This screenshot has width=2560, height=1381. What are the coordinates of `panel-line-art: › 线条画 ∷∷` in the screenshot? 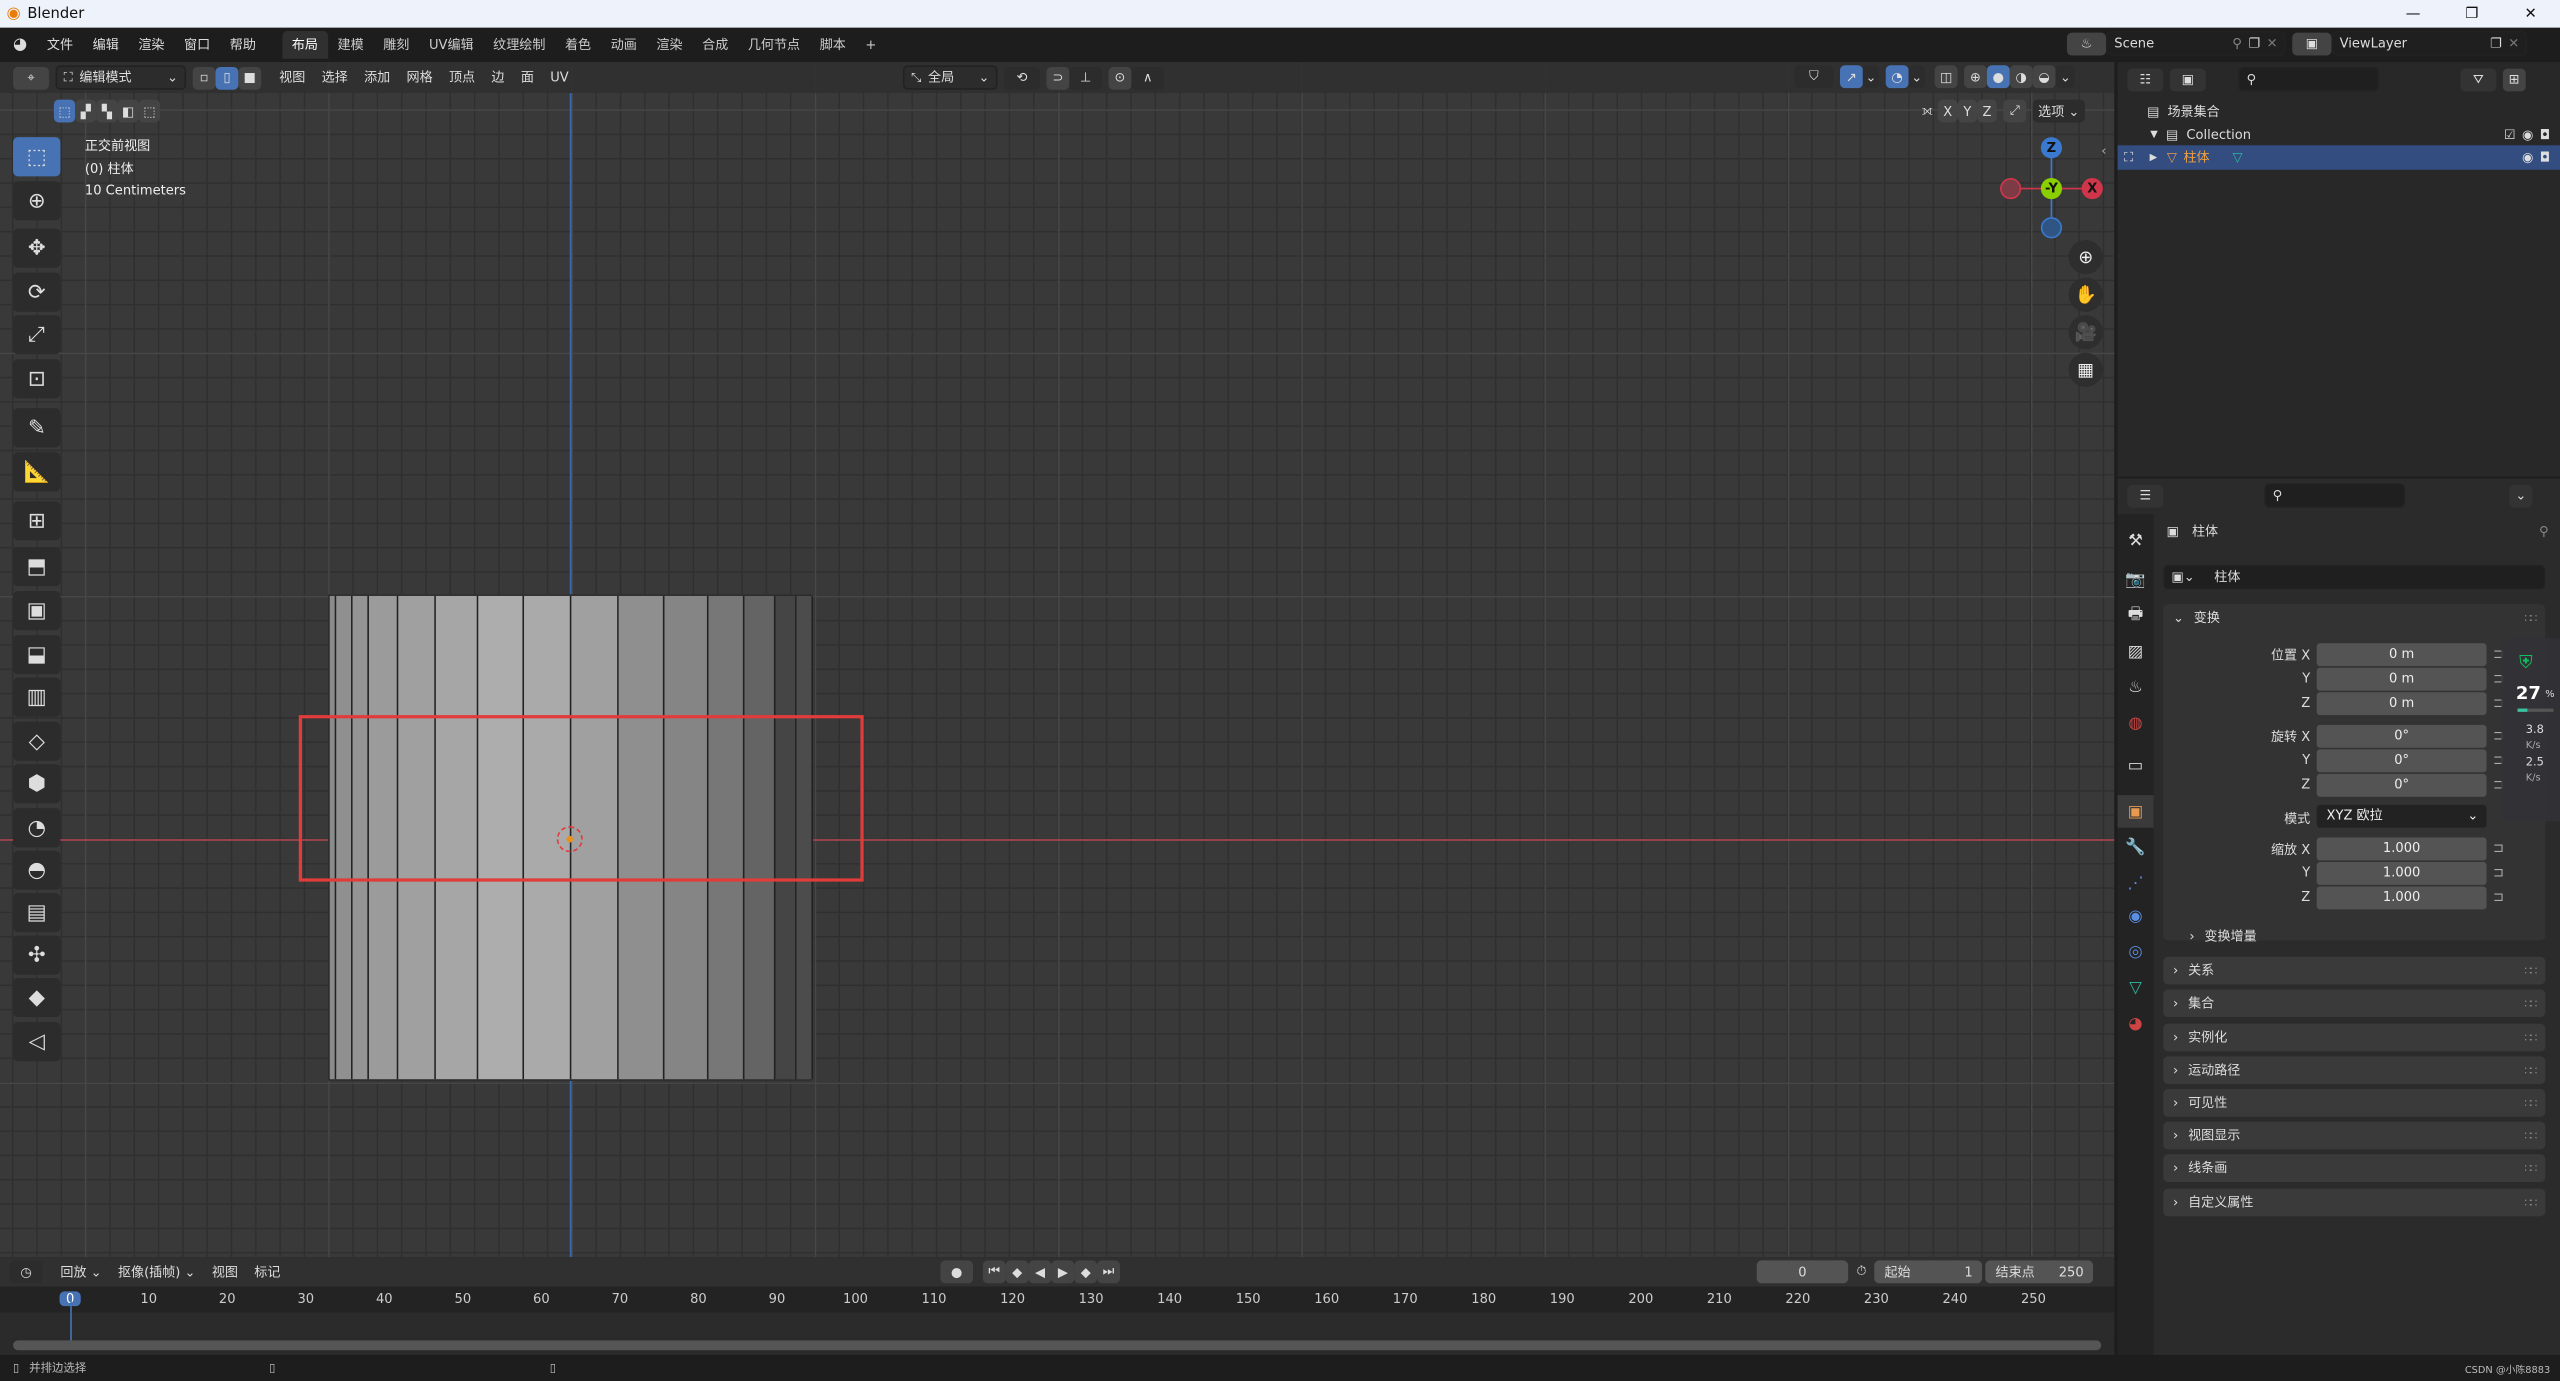 It's located at (2354, 1168).